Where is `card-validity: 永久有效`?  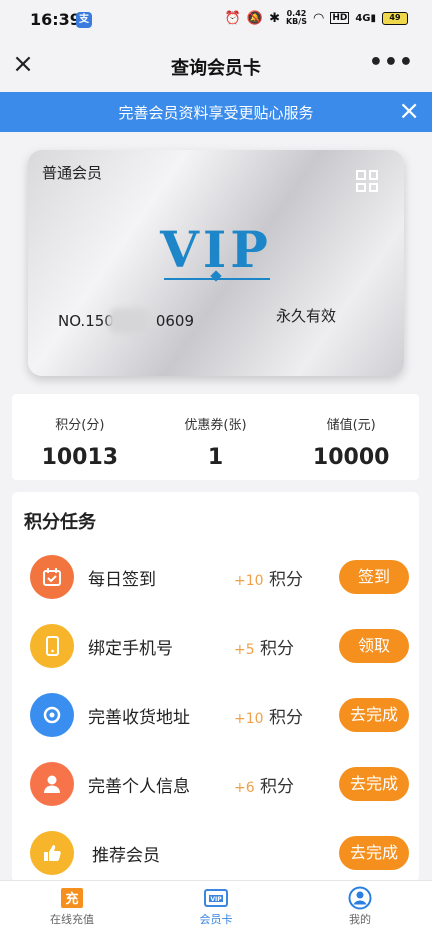
card-validity: 永久有效 is located at coordinates (306, 316).